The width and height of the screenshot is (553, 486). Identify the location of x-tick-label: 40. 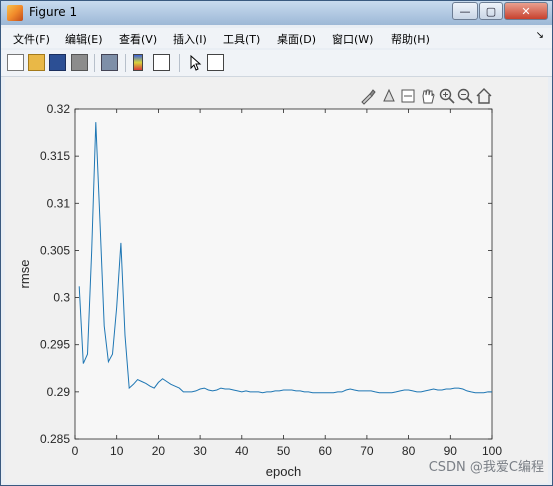
(242, 451).